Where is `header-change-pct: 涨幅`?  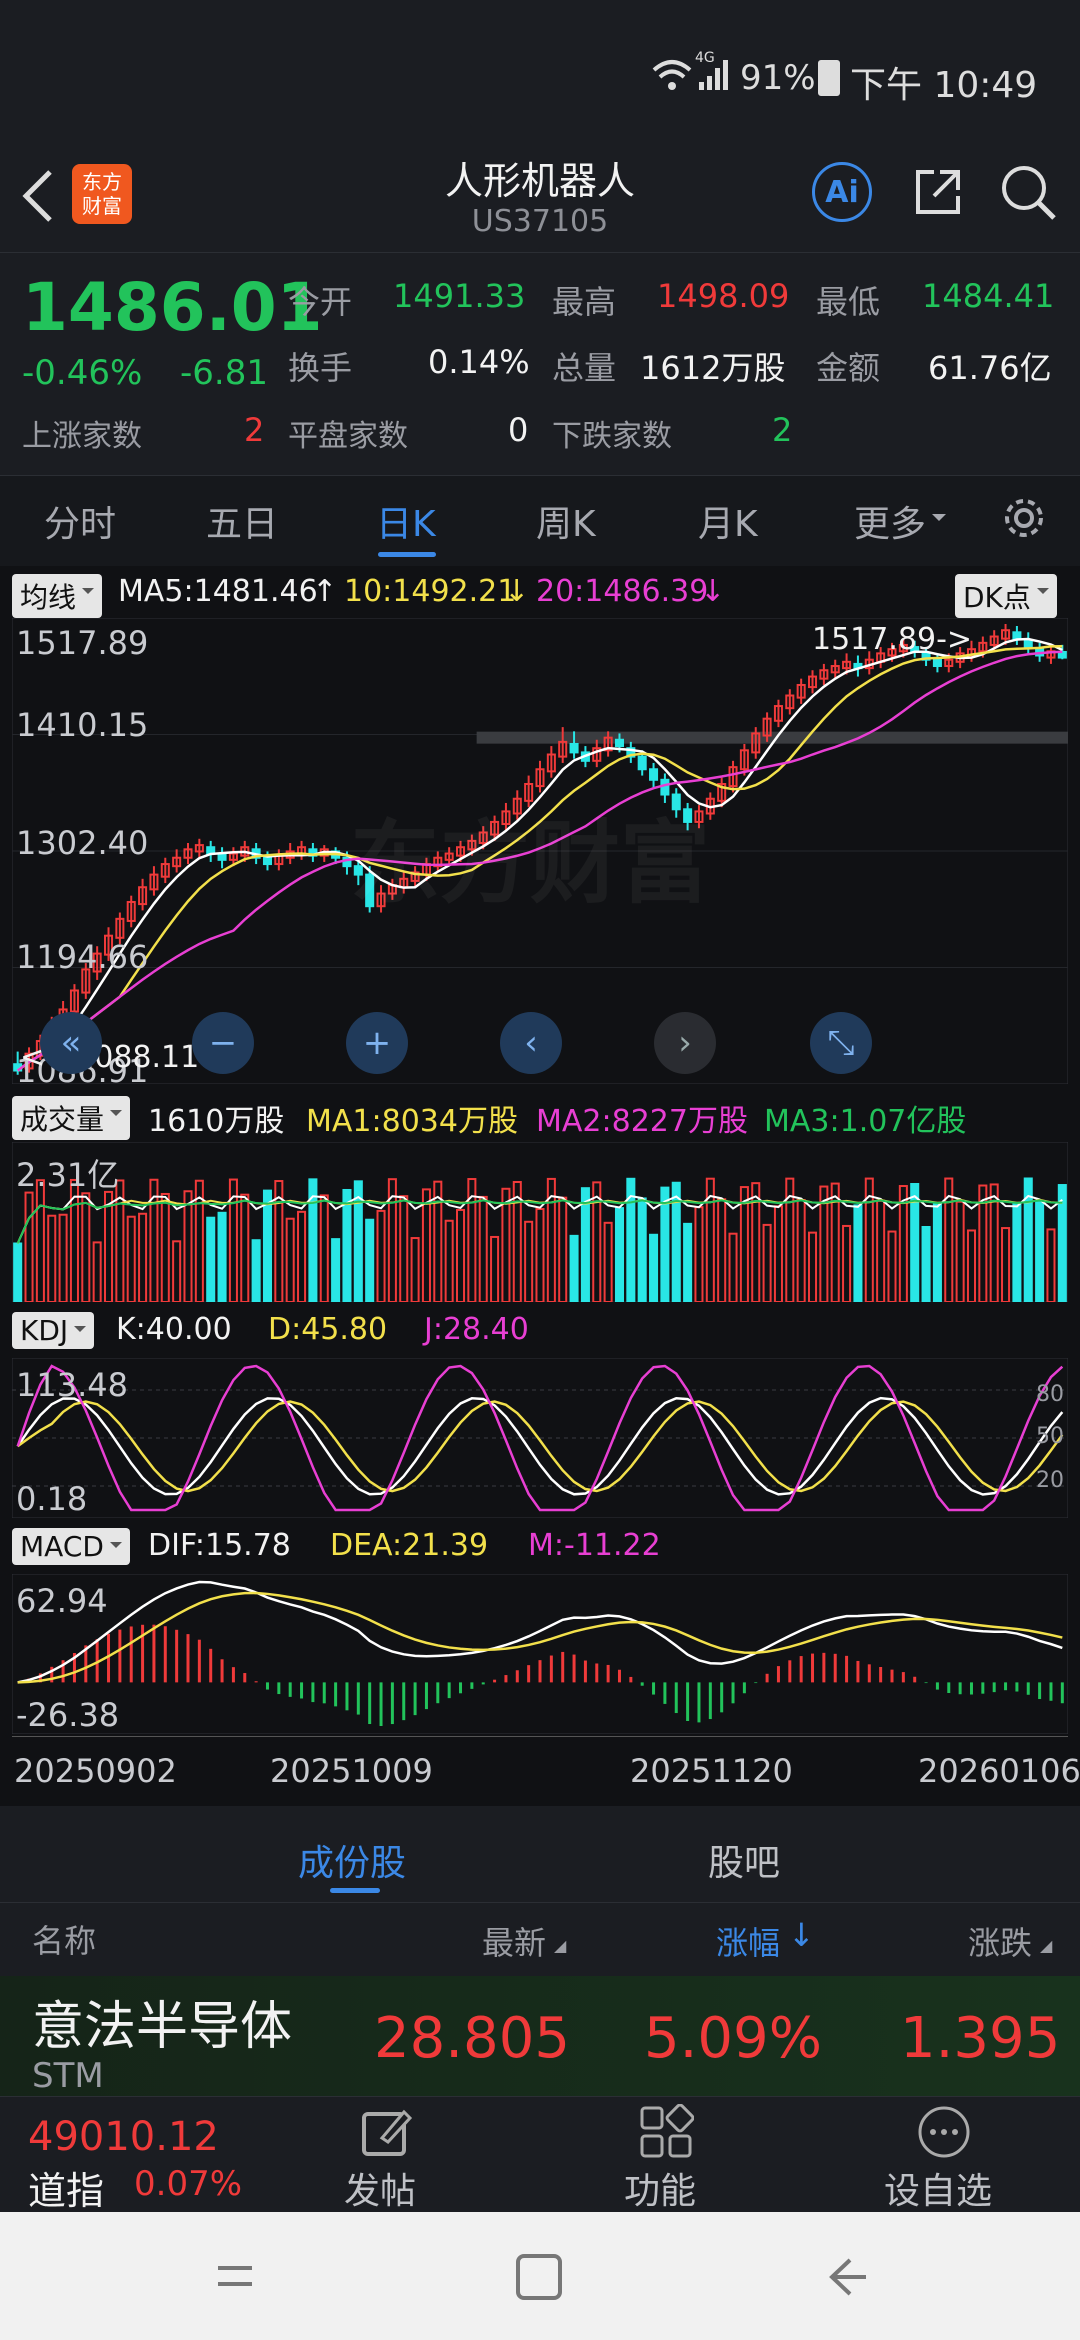
header-change-pct: 涨幅 is located at coordinates (748, 1941).